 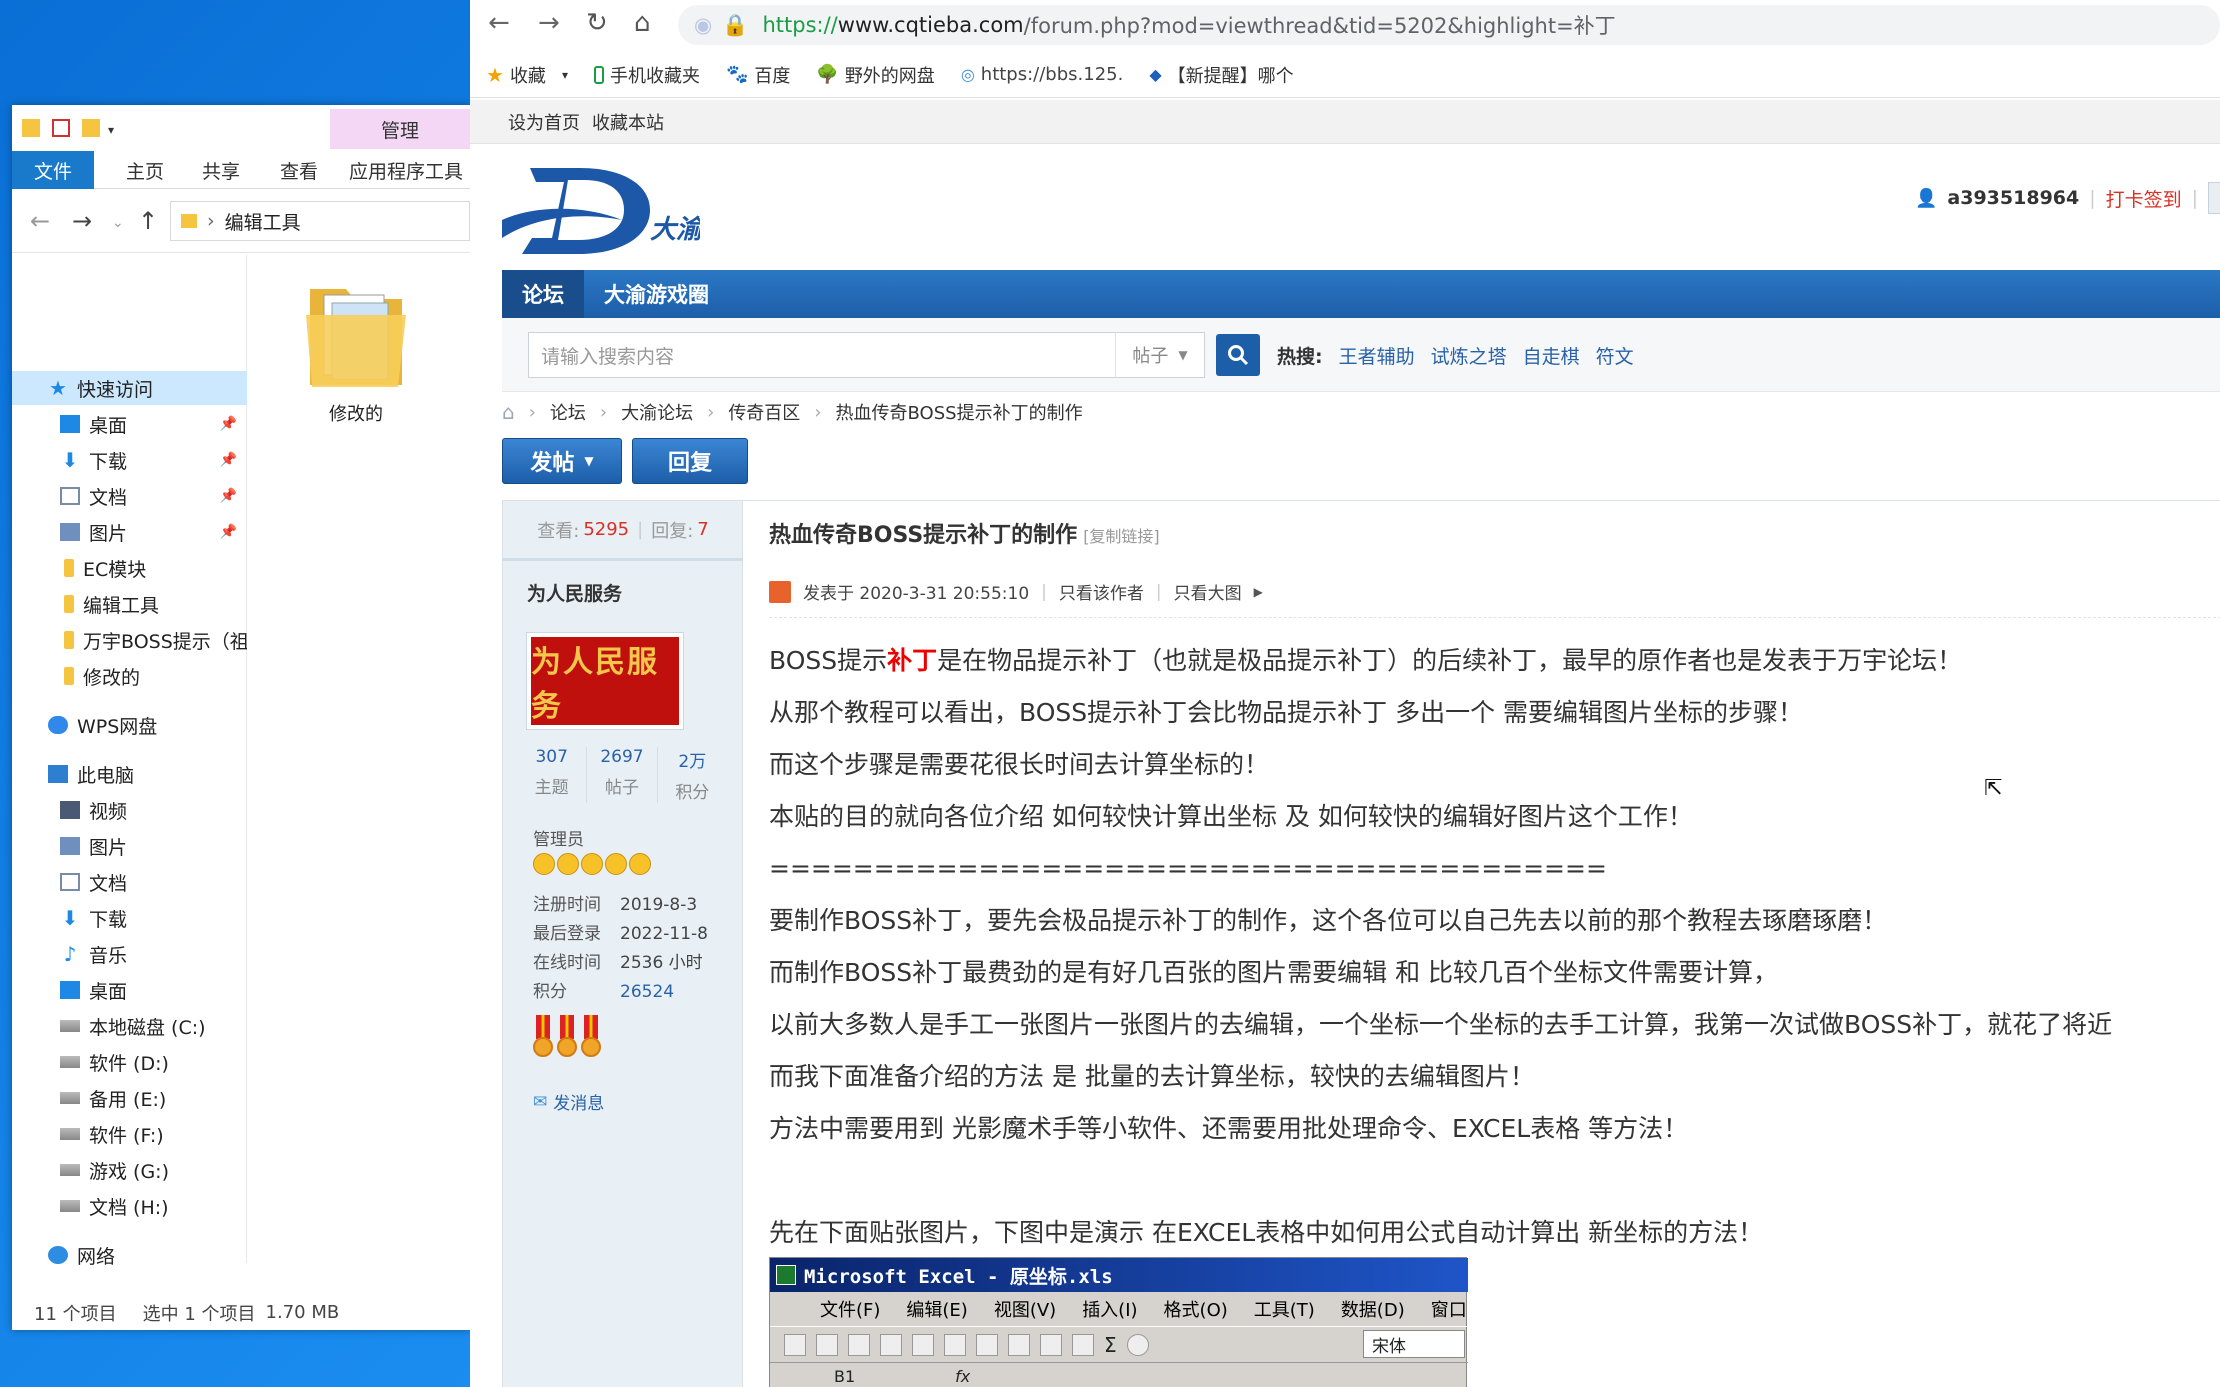 What do you see at coordinates (1110, 1344) in the screenshot?
I see `sum-icon: Σ` at bounding box center [1110, 1344].